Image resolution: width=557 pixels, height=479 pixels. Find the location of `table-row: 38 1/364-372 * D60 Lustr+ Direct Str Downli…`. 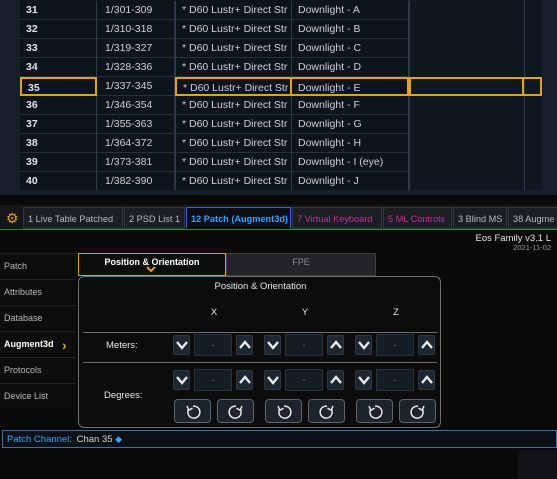

table-row: 38 1/364-372 * D60 Lustr+ Direct Str Downli… is located at coordinates (214, 143).